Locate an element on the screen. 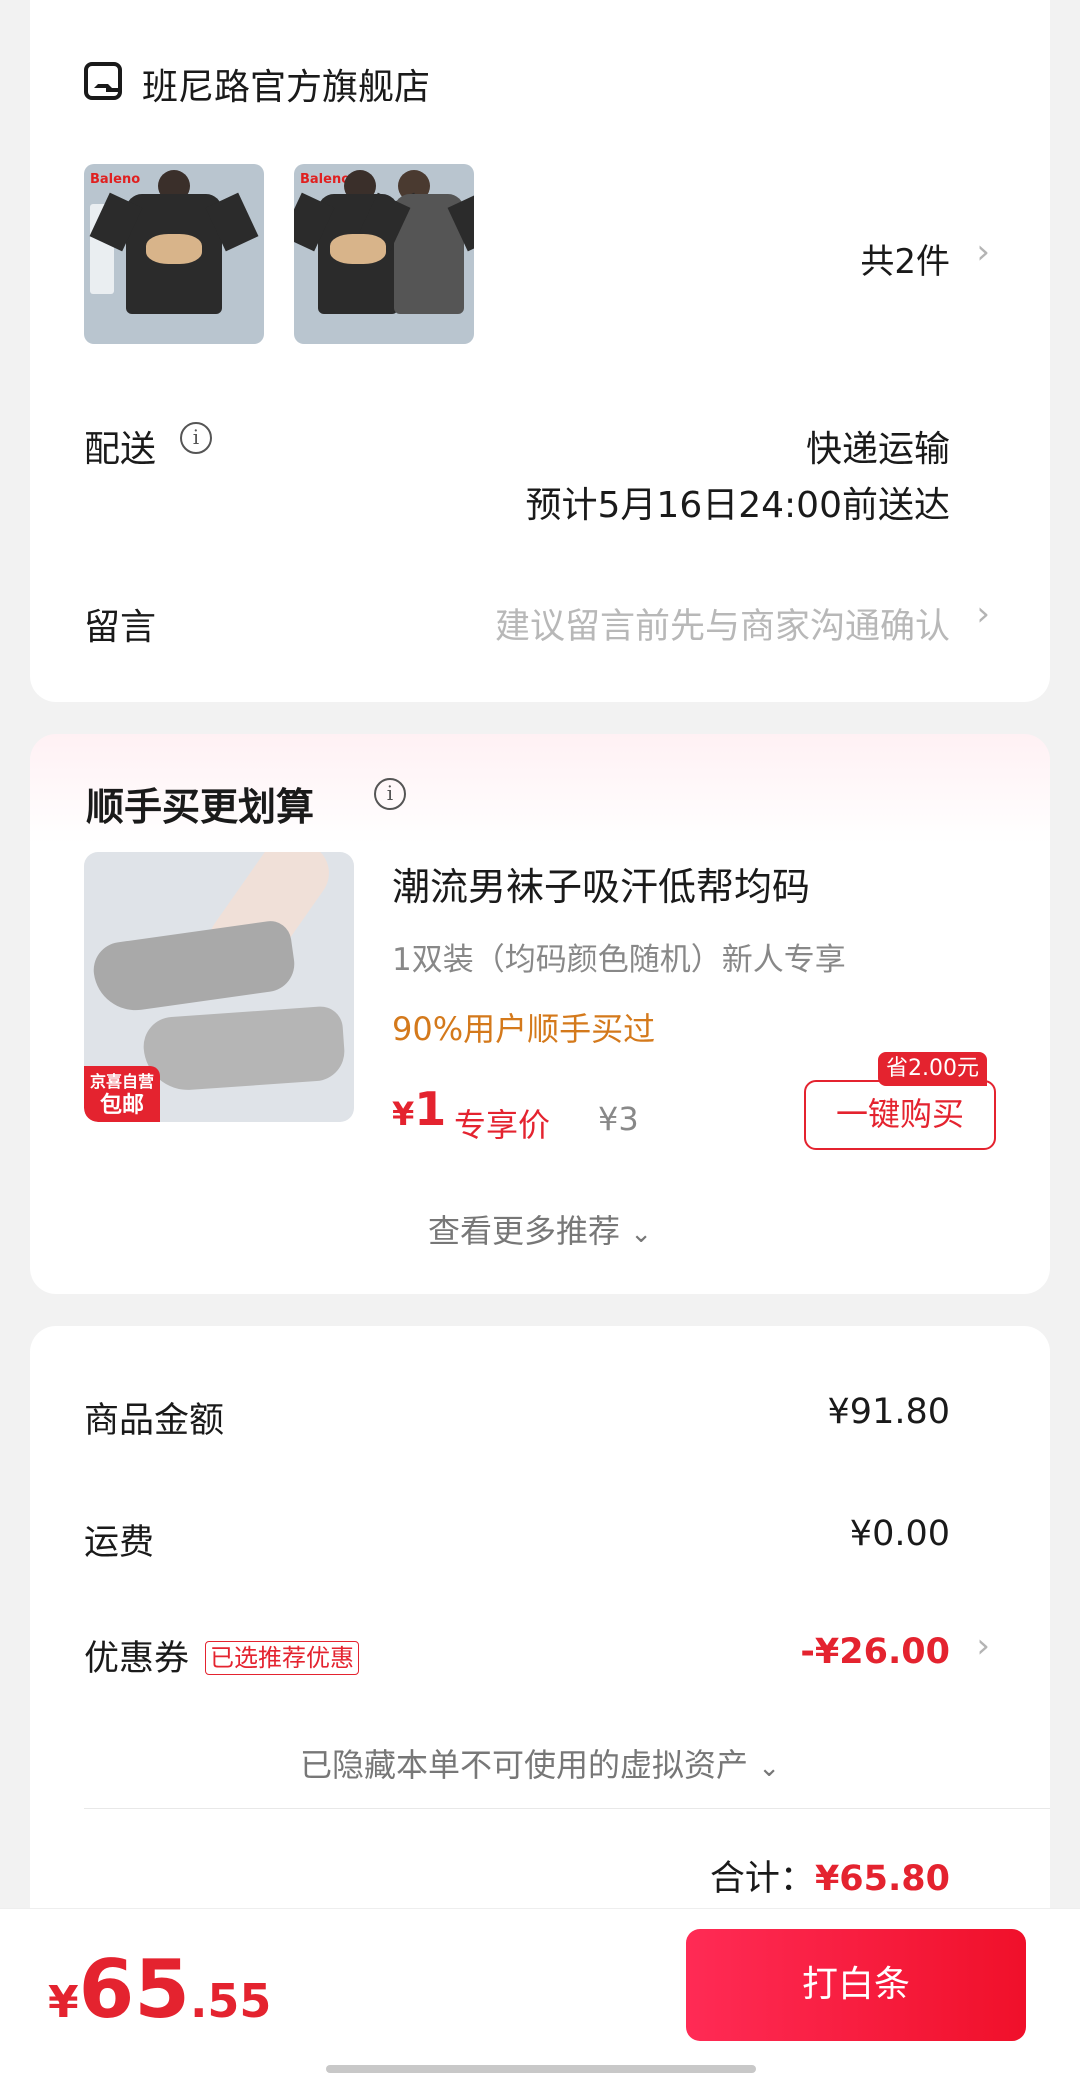  pay-amount: ¥65.55 is located at coordinates (160, 1989).